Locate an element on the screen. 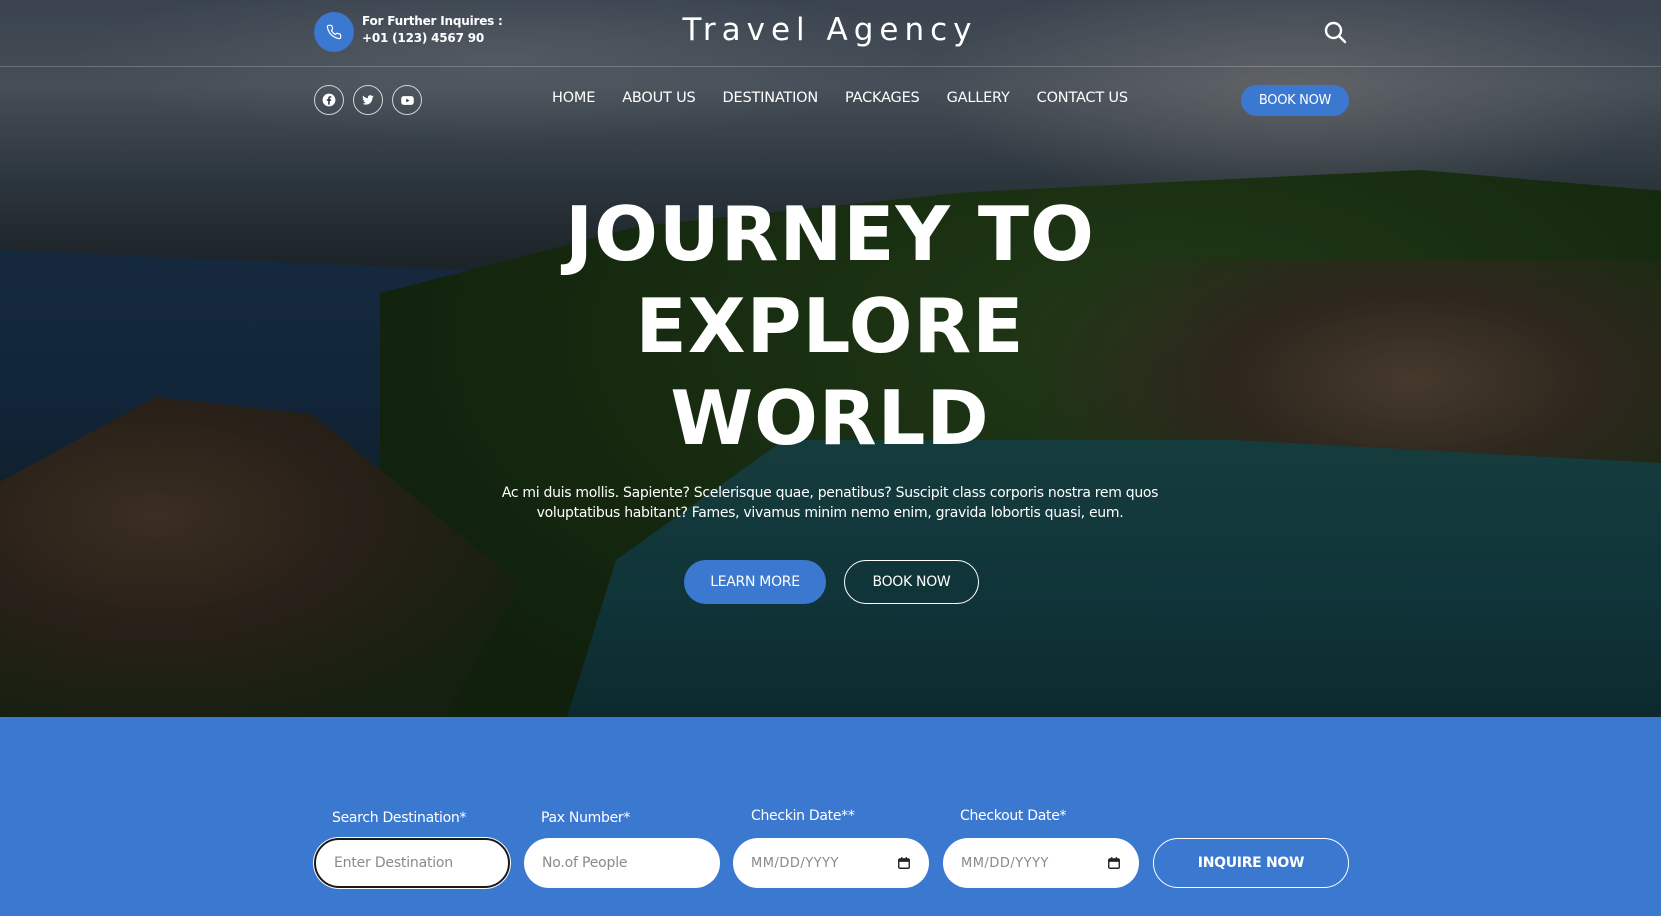  search-icon is located at coordinates (1335, 32).